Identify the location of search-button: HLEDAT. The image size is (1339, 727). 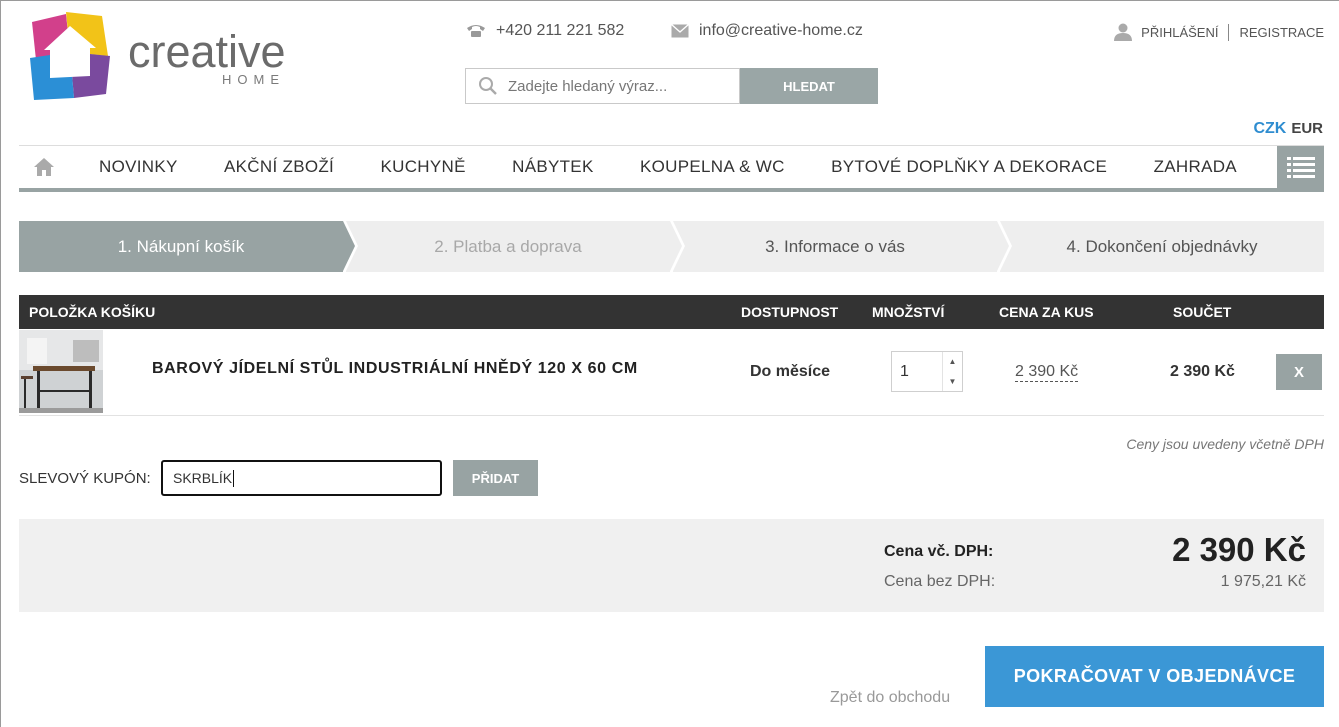
(809, 86).